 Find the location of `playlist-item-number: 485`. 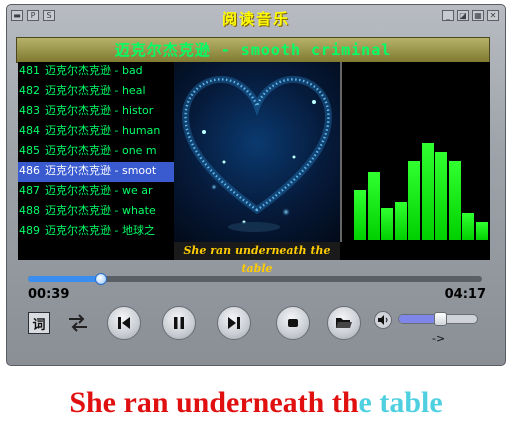

playlist-item-number: 485 is located at coordinates (29, 150).